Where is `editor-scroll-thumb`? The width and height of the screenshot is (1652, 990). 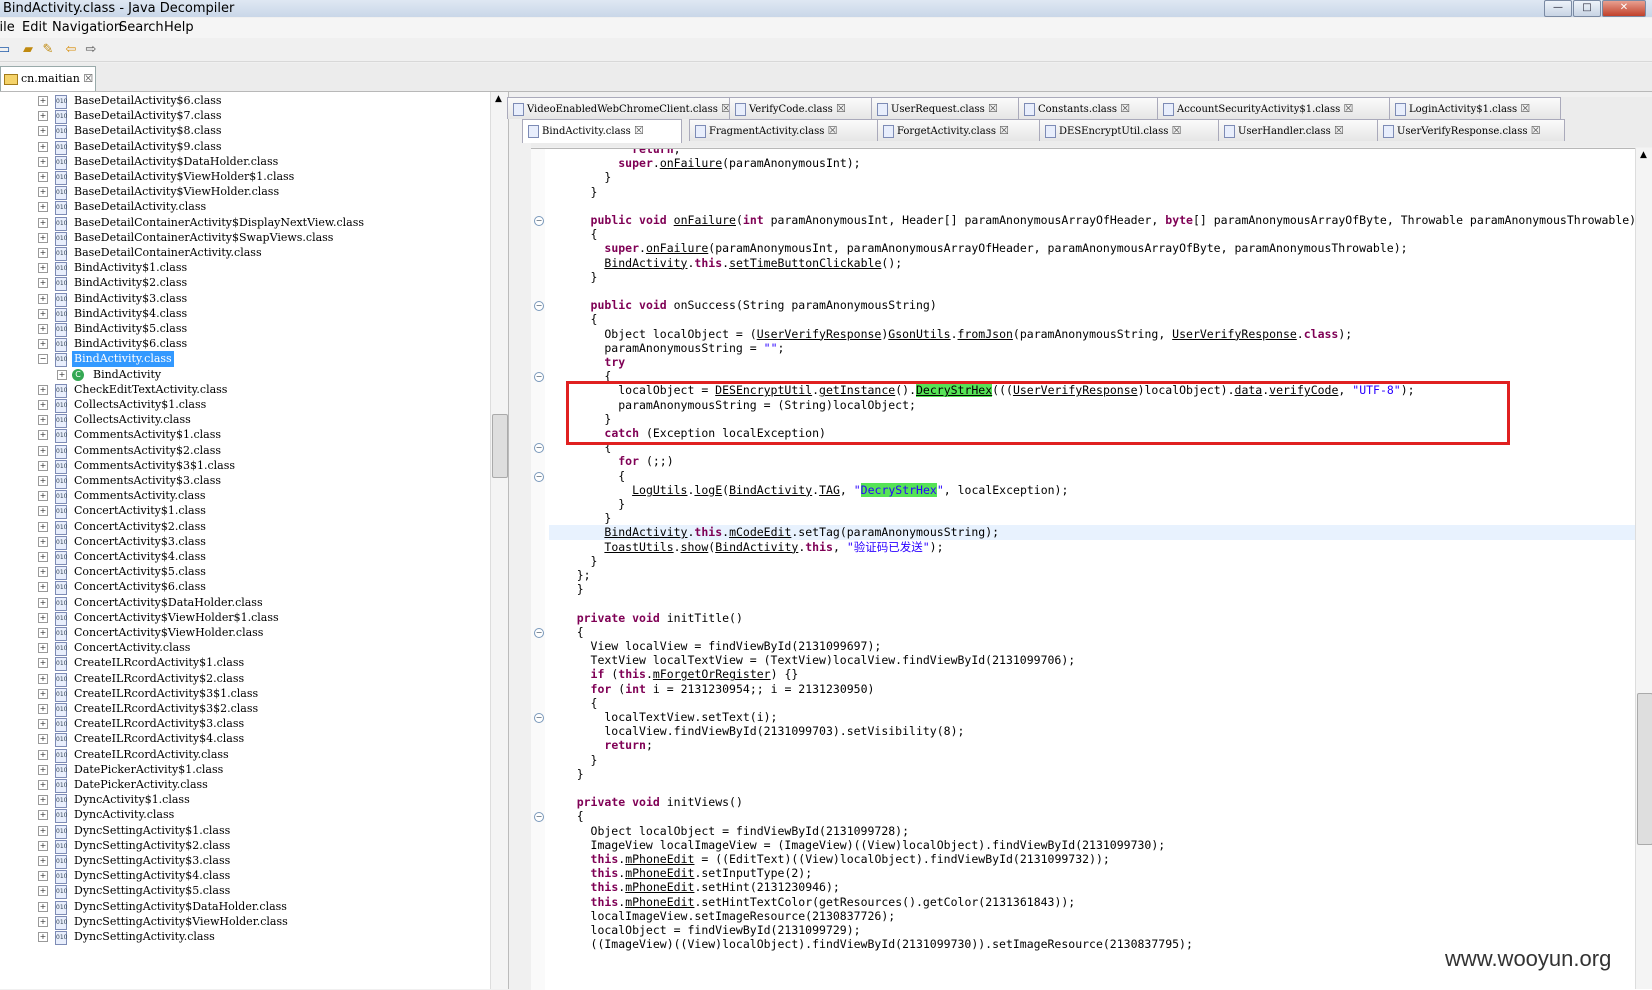
editor-scroll-thumb is located at coordinates (1644, 769).